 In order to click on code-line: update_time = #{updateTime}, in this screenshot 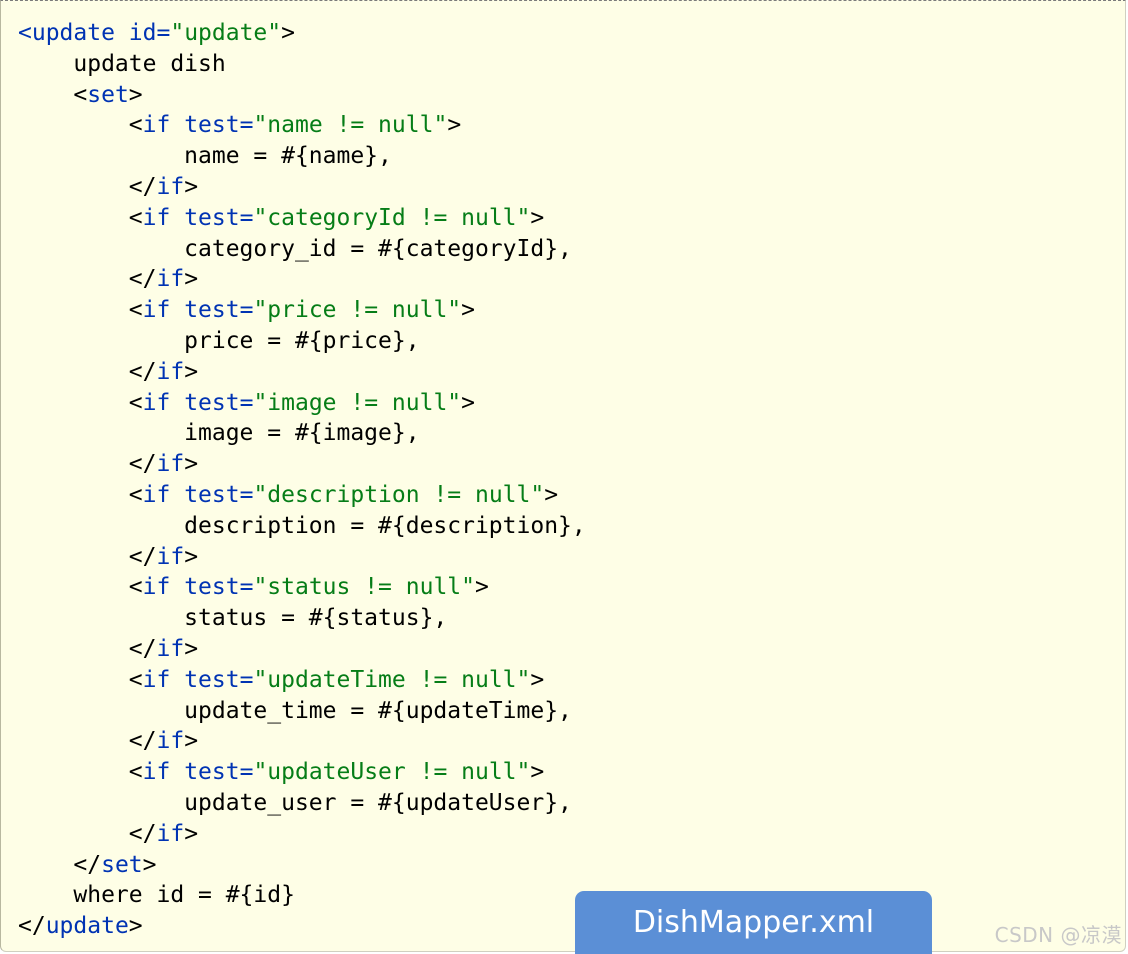, I will do `click(302, 711)`.